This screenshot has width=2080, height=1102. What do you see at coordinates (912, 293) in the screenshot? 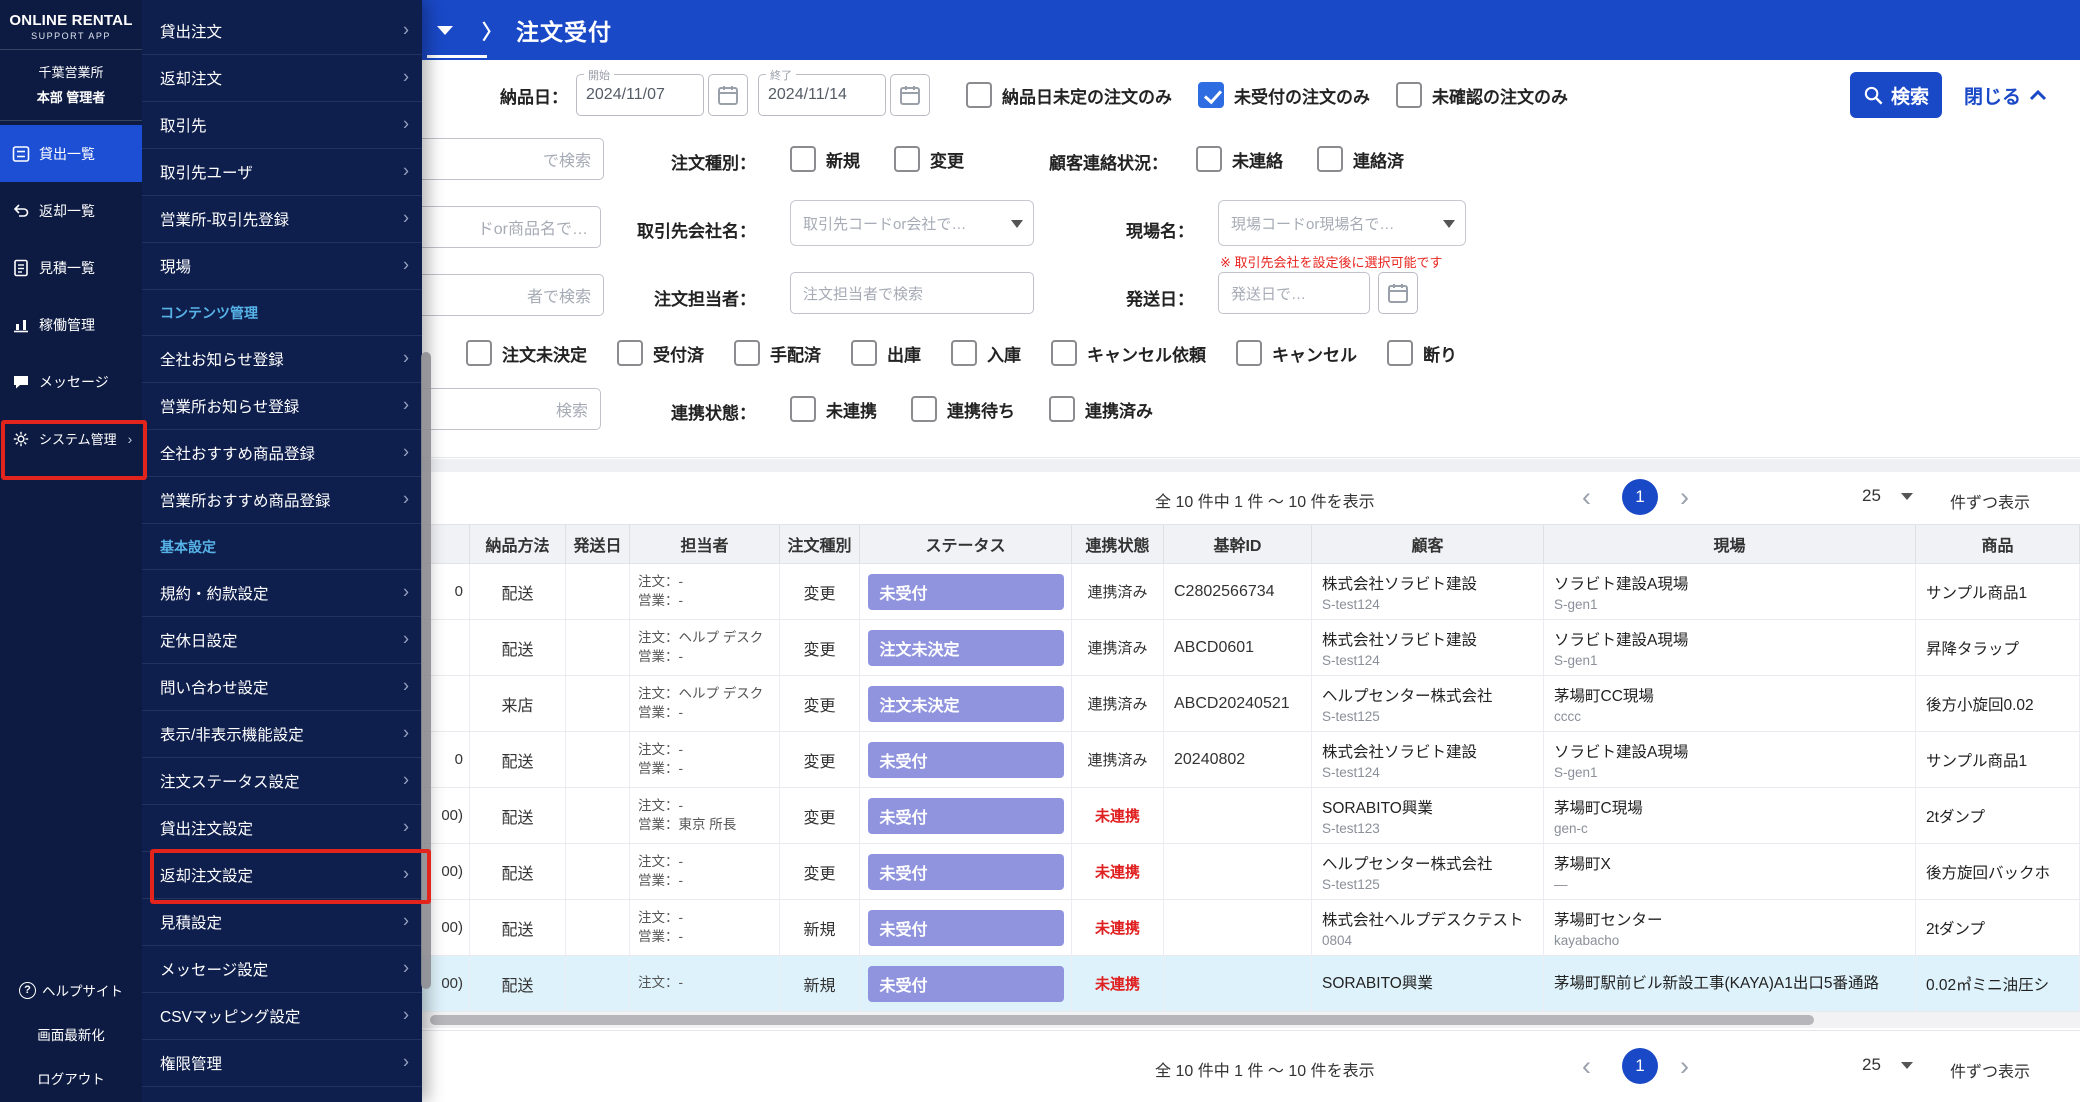
I see `order-staff-input: 注文担当者で検索` at bounding box center [912, 293].